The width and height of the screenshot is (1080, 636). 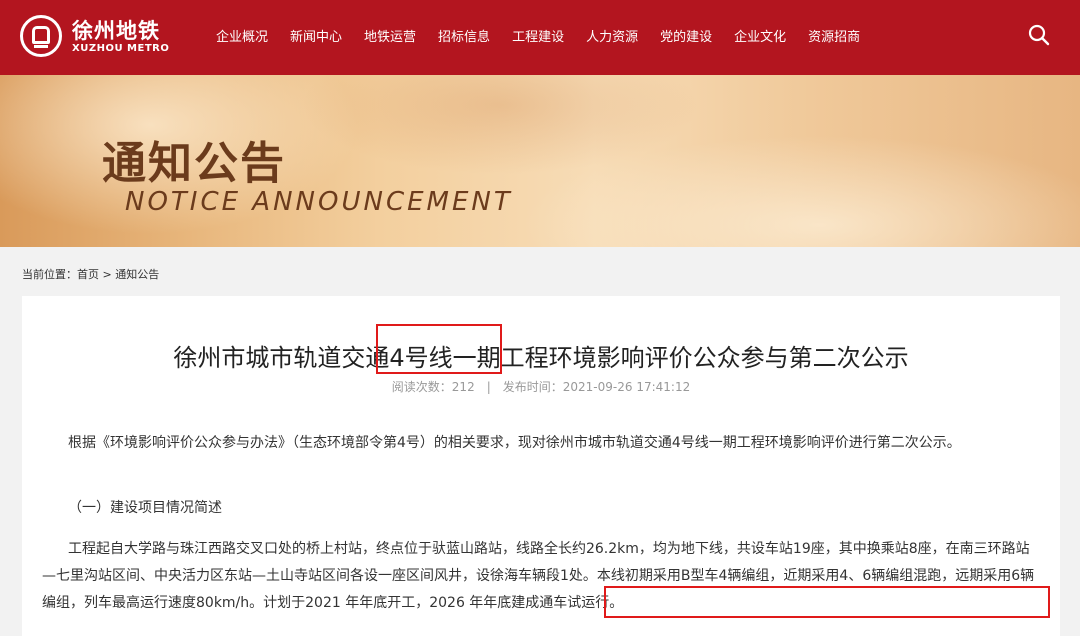 I want to click on nav-item-company-overview: 企业概况, so click(x=242, y=37).